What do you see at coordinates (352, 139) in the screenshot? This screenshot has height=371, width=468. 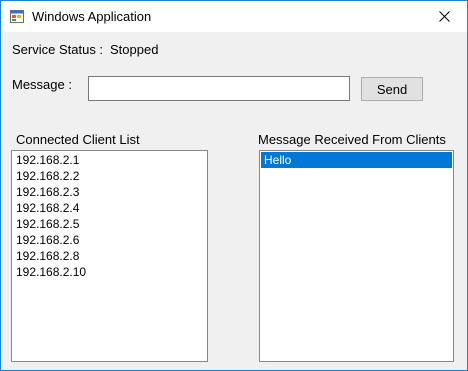 I see `messages-received-label: Message Received From Clients` at bounding box center [352, 139].